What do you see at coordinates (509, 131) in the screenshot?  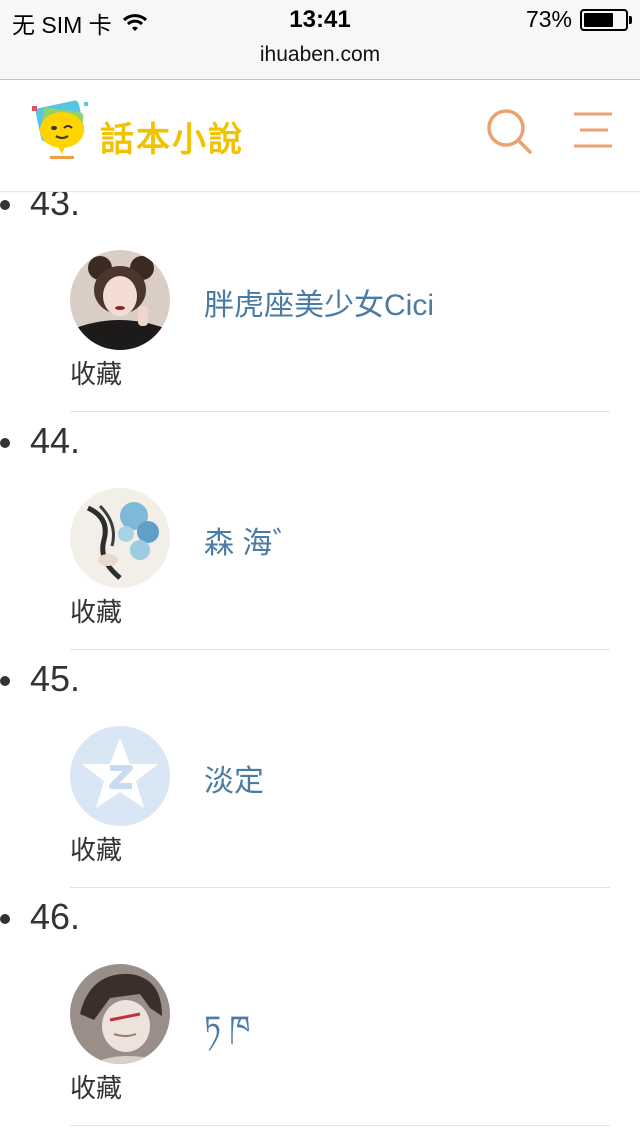 I see `search-icon` at bounding box center [509, 131].